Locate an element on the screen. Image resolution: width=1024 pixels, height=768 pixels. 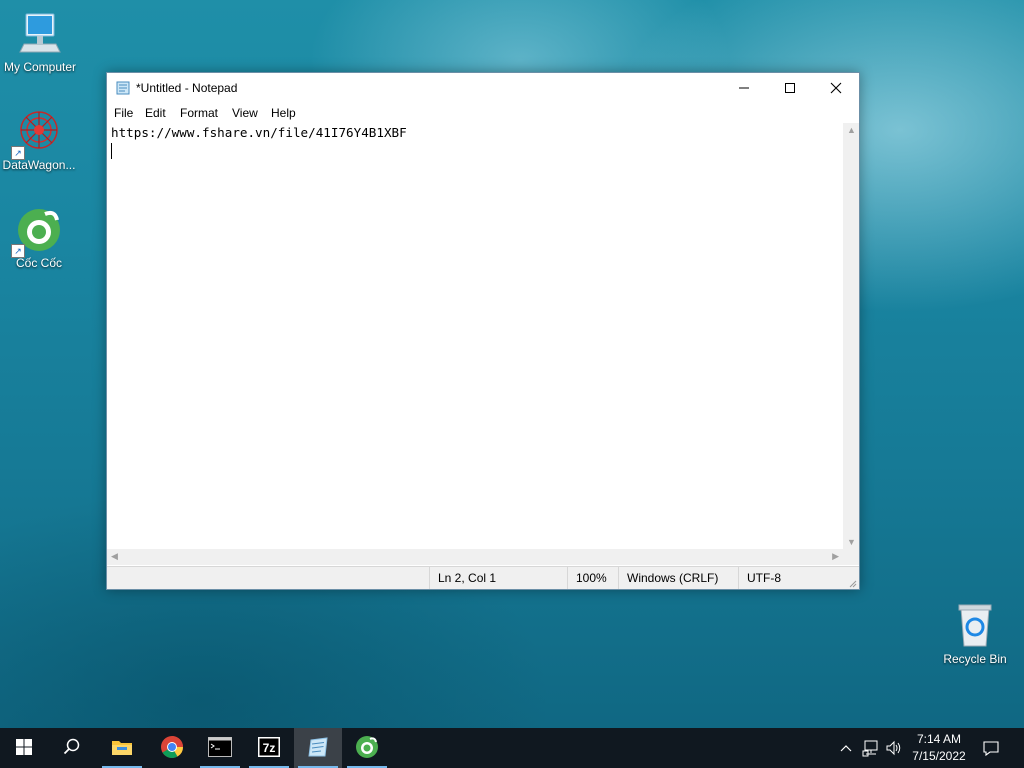
search-button is located at coordinates (72, 748).